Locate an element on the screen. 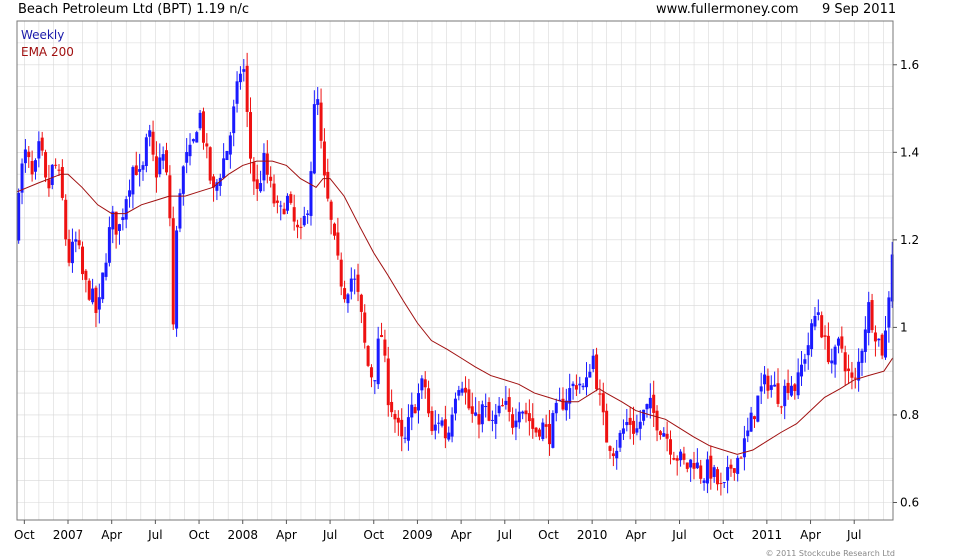 The image size is (980, 560). x-tick-label: 2007 is located at coordinates (68, 535).